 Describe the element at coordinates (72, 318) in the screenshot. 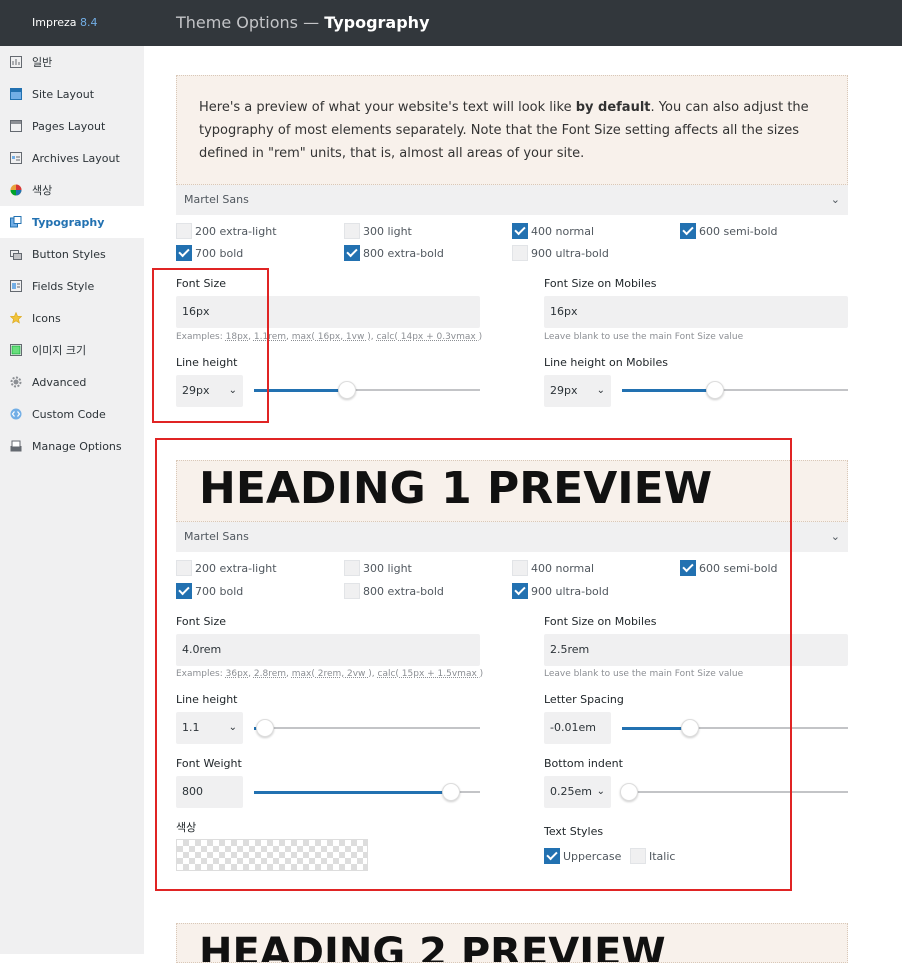

I see `sidebar-item-icons: Icons` at that location.